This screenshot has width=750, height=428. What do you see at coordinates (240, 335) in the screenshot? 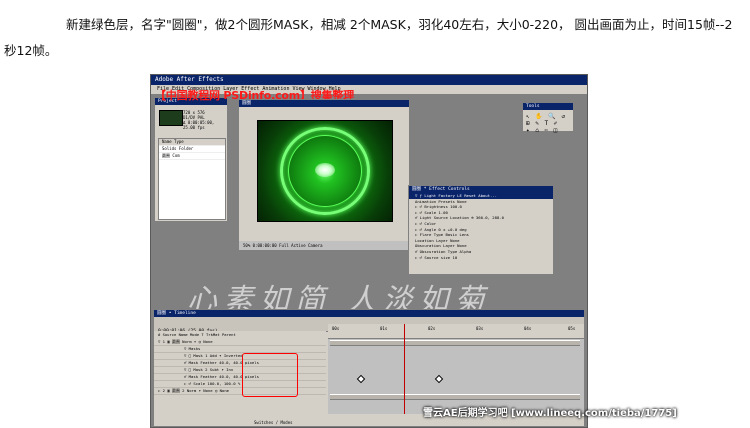
I see `timeline-columns: # Source Name Mode T TrkMat Parent` at bounding box center [240, 335].